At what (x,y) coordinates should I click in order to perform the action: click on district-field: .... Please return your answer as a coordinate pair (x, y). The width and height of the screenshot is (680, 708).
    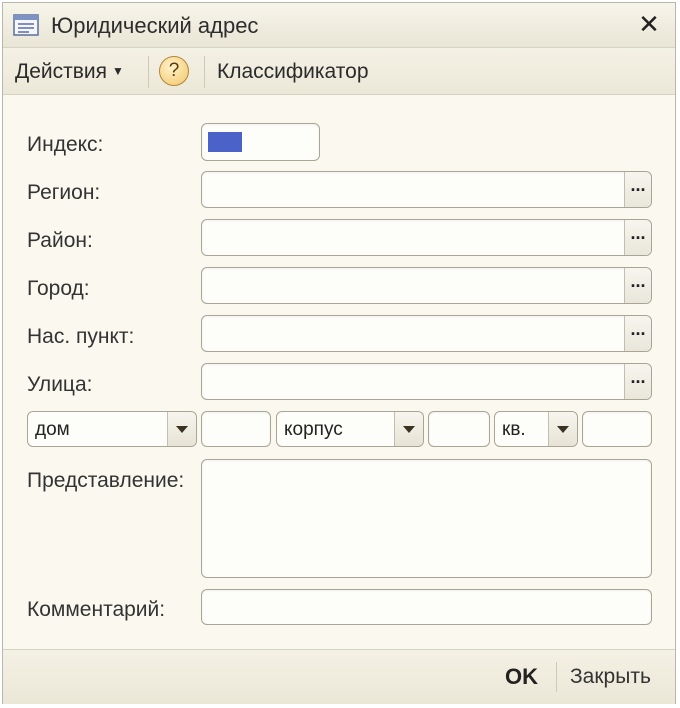
    Looking at the image, I should click on (426, 237).